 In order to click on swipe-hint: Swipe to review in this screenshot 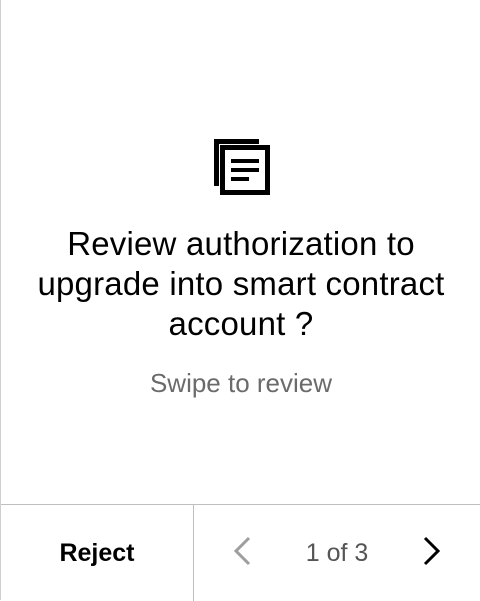, I will do `click(241, 383)`.